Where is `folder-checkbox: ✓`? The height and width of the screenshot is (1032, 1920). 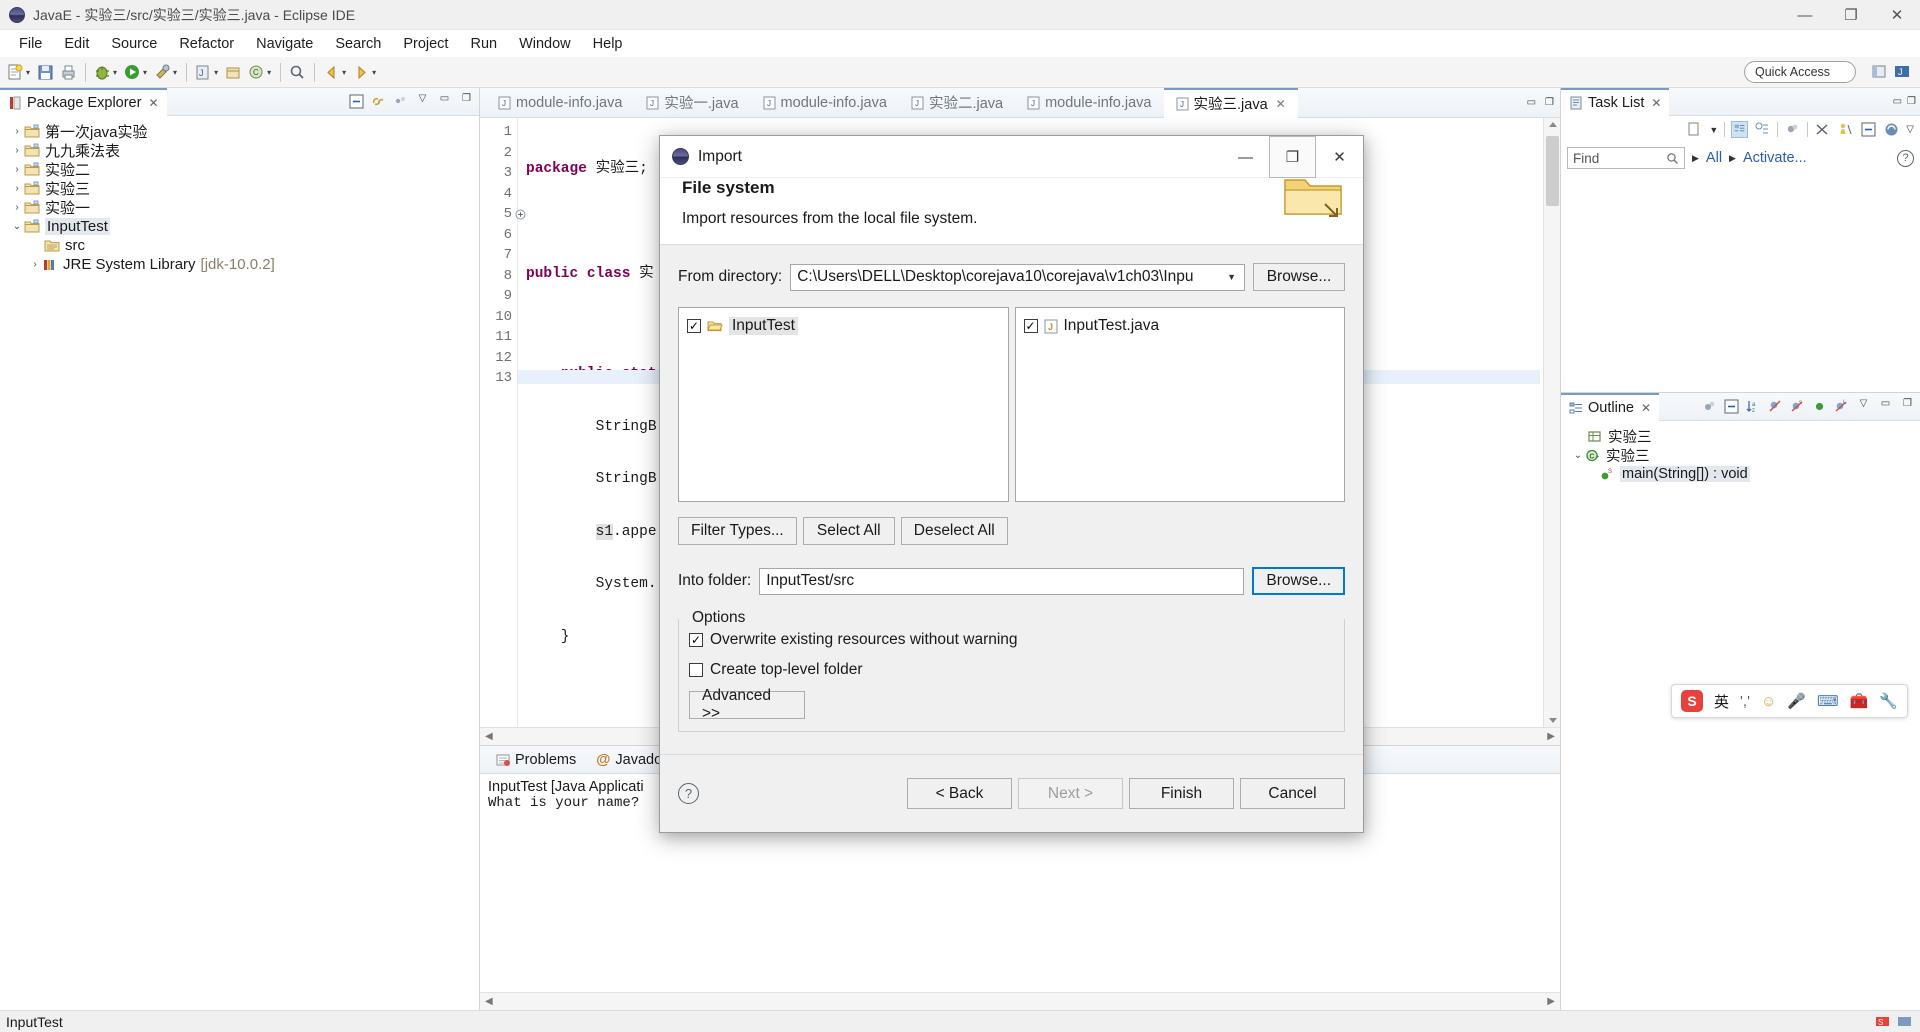 folder-checkbox: ✓ is located at coordinates (694, 326).